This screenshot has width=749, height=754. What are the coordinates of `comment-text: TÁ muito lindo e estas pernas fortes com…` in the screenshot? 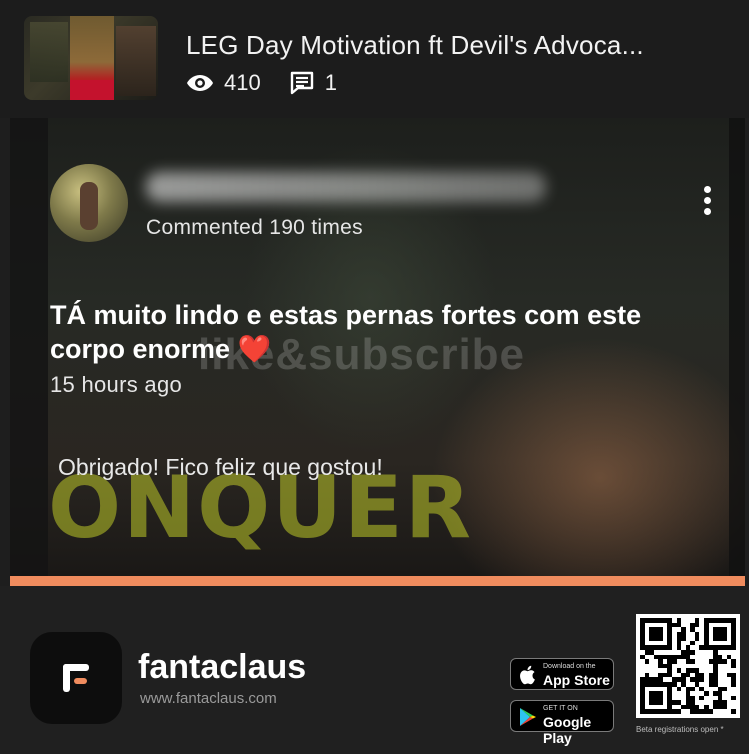 It's located at (346, 332).